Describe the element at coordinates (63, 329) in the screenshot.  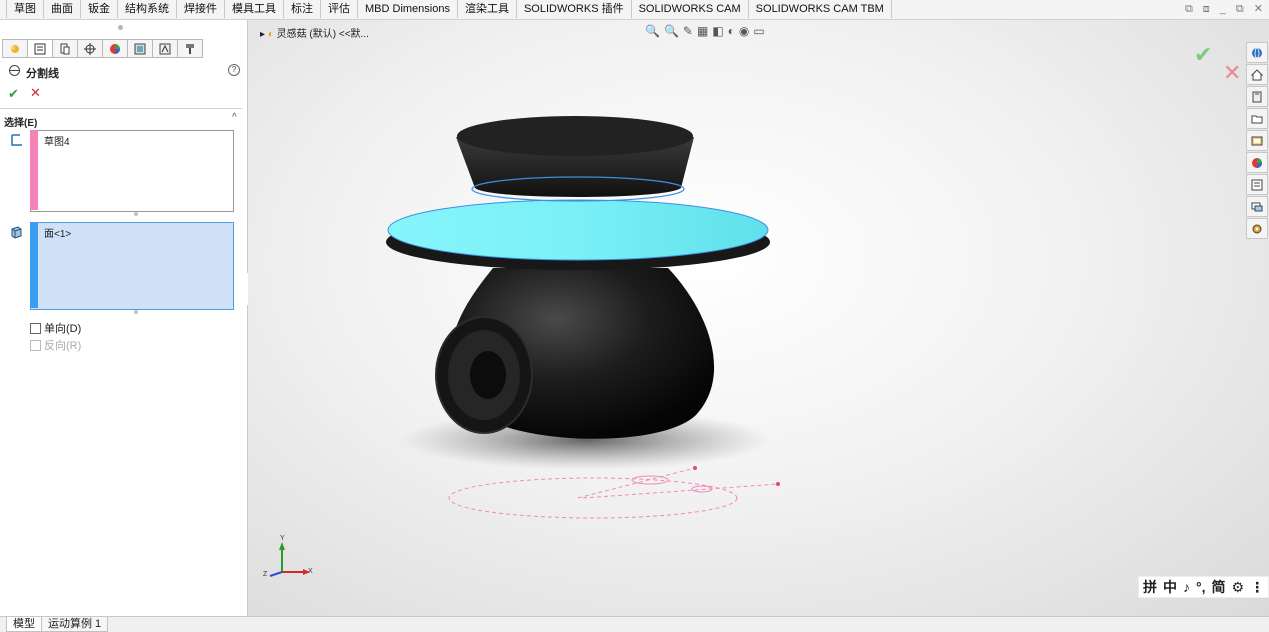
I see `single-direction-label: 单向(D)` at that location.